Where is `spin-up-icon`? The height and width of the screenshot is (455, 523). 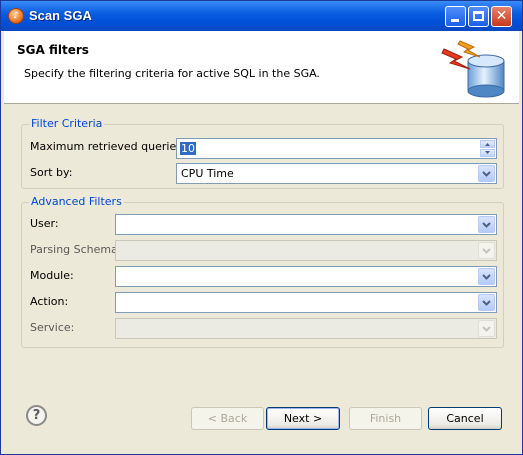 spin-up-icon is located at coordinates (487, 144).